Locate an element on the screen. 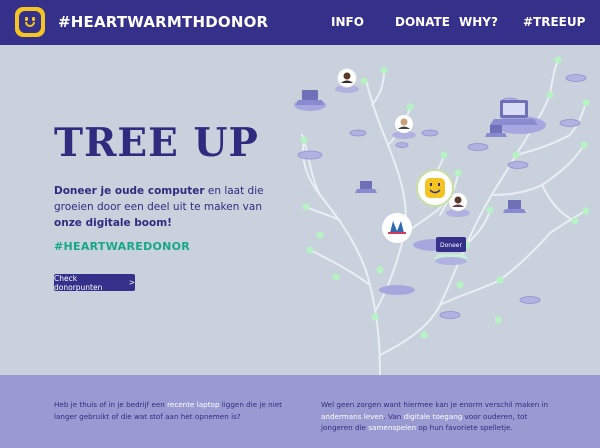 Image resolution: width=600 pixels, height=448 pixels. hashtag: #HEARTWAREDONOR is located at coordinates (122, 246).